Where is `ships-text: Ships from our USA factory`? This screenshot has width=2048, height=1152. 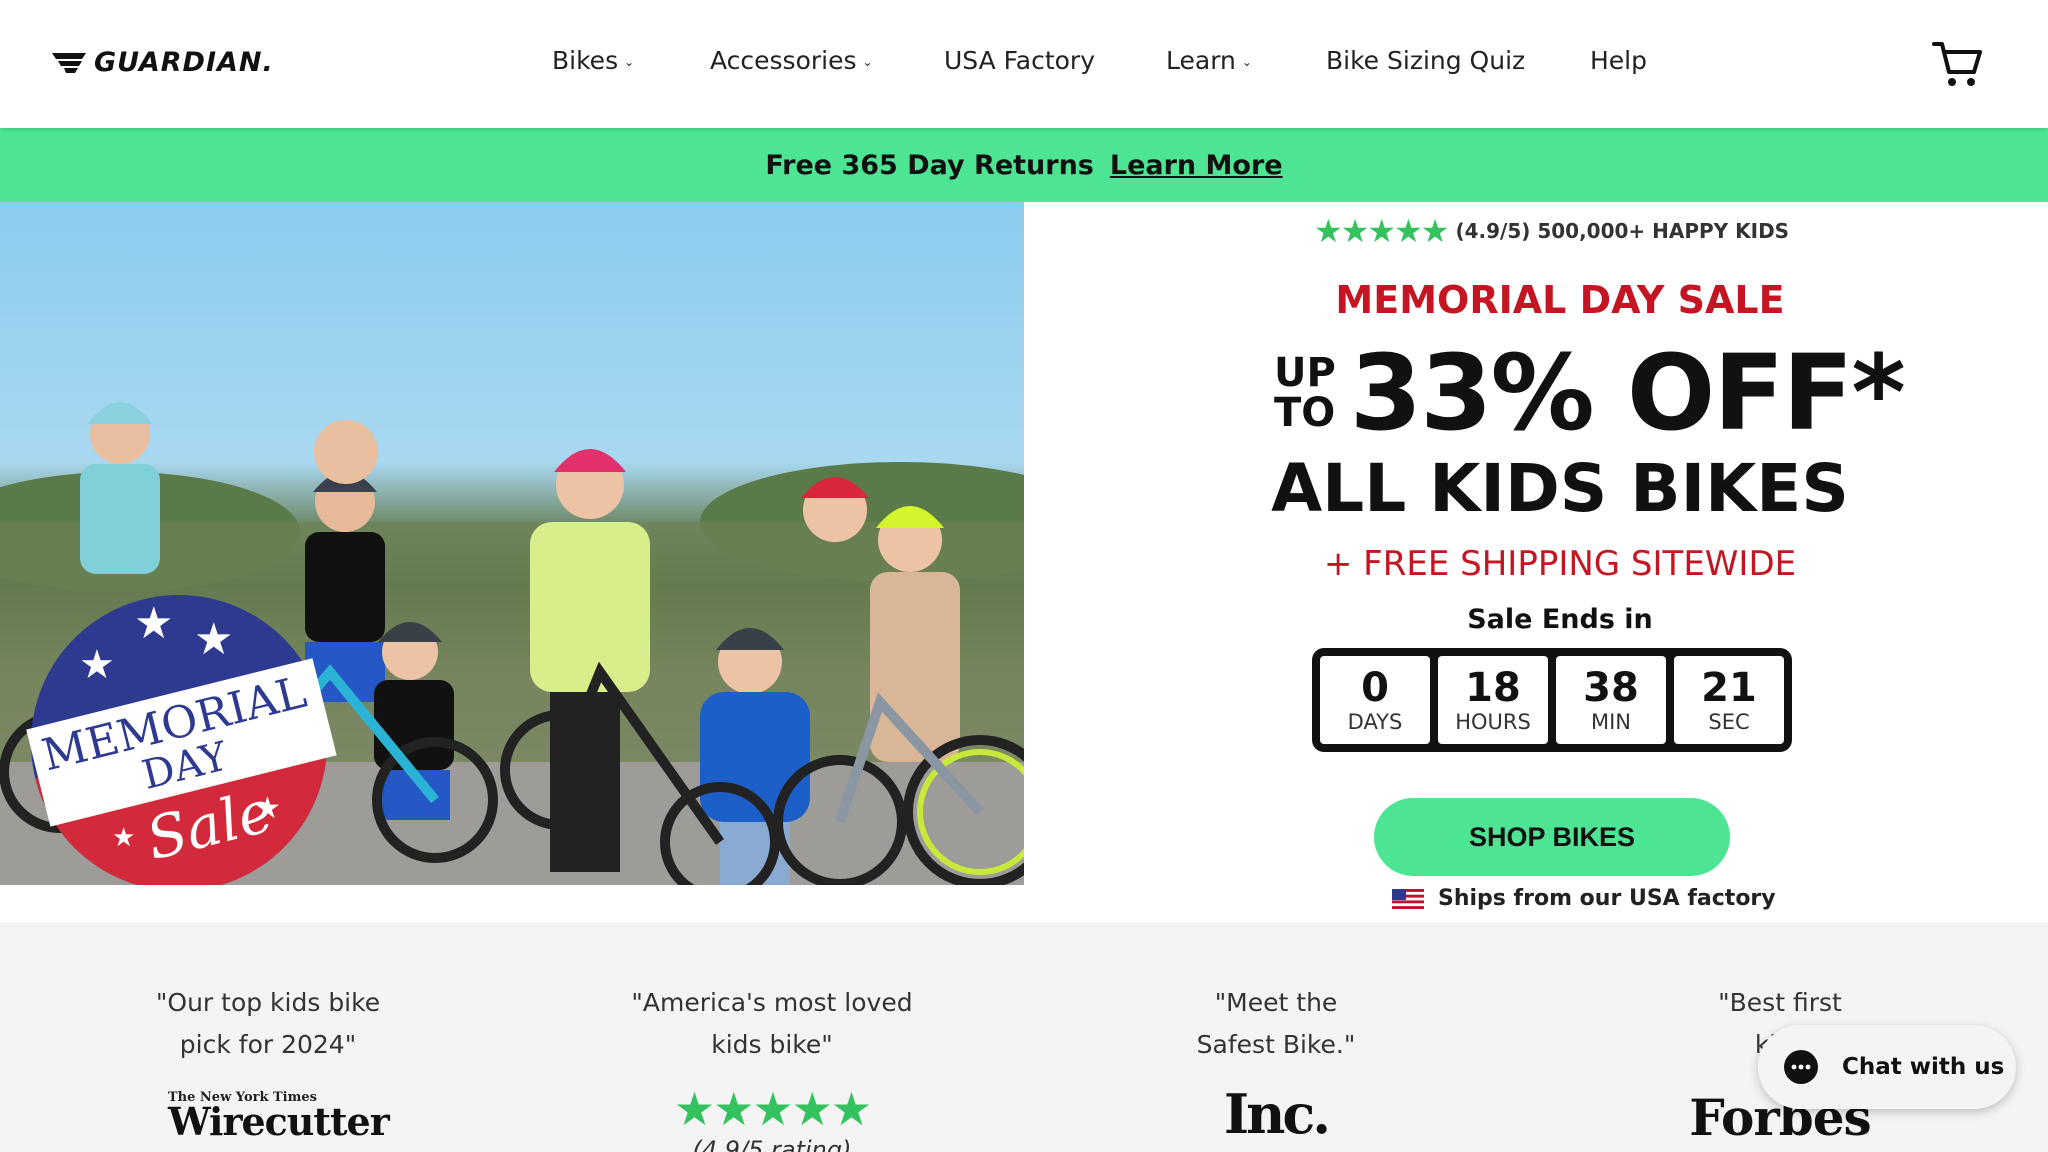 ships-text: Ships from our USA factory is located at coordinates (1607, 898).